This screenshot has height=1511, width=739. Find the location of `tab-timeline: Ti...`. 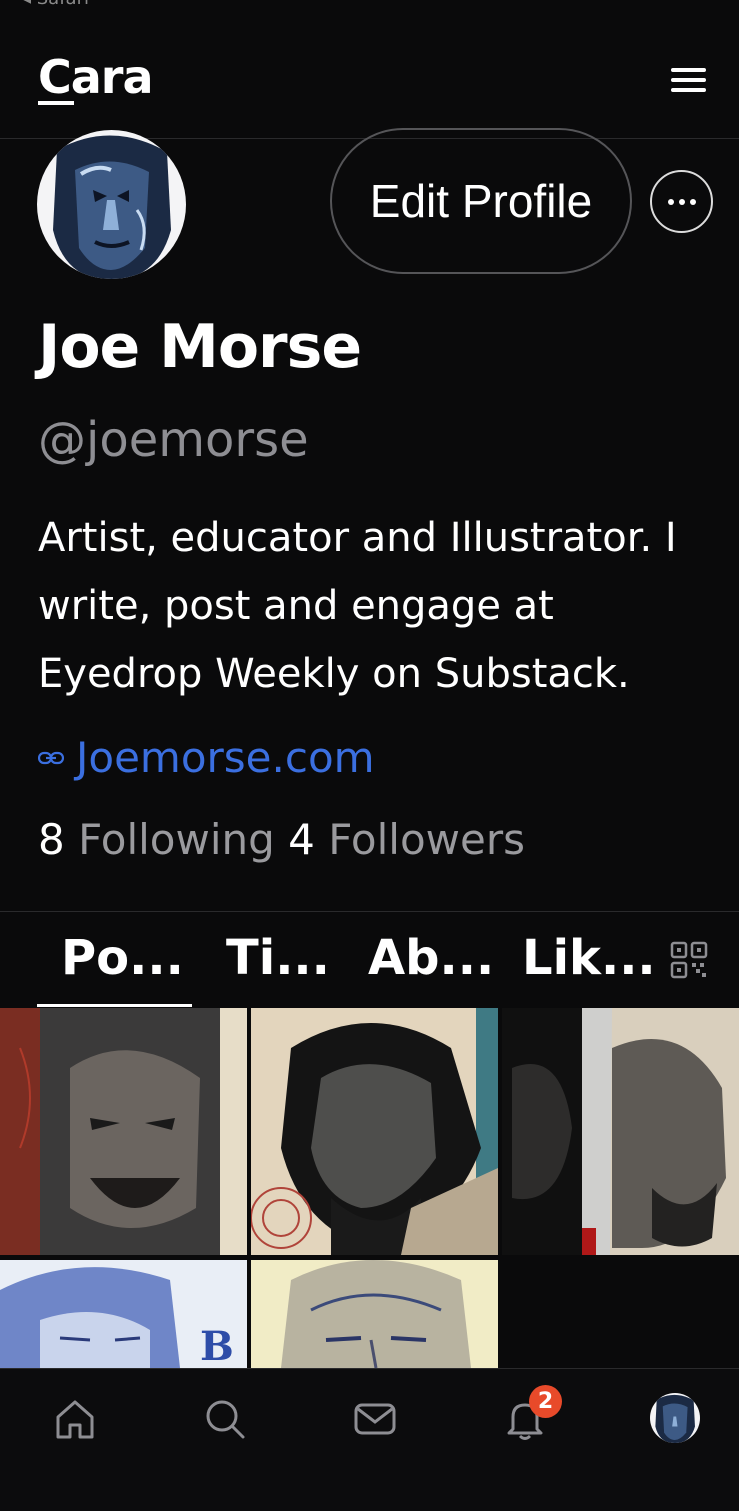

tab-timeline: Ti... is located at coordinates (278, 958).